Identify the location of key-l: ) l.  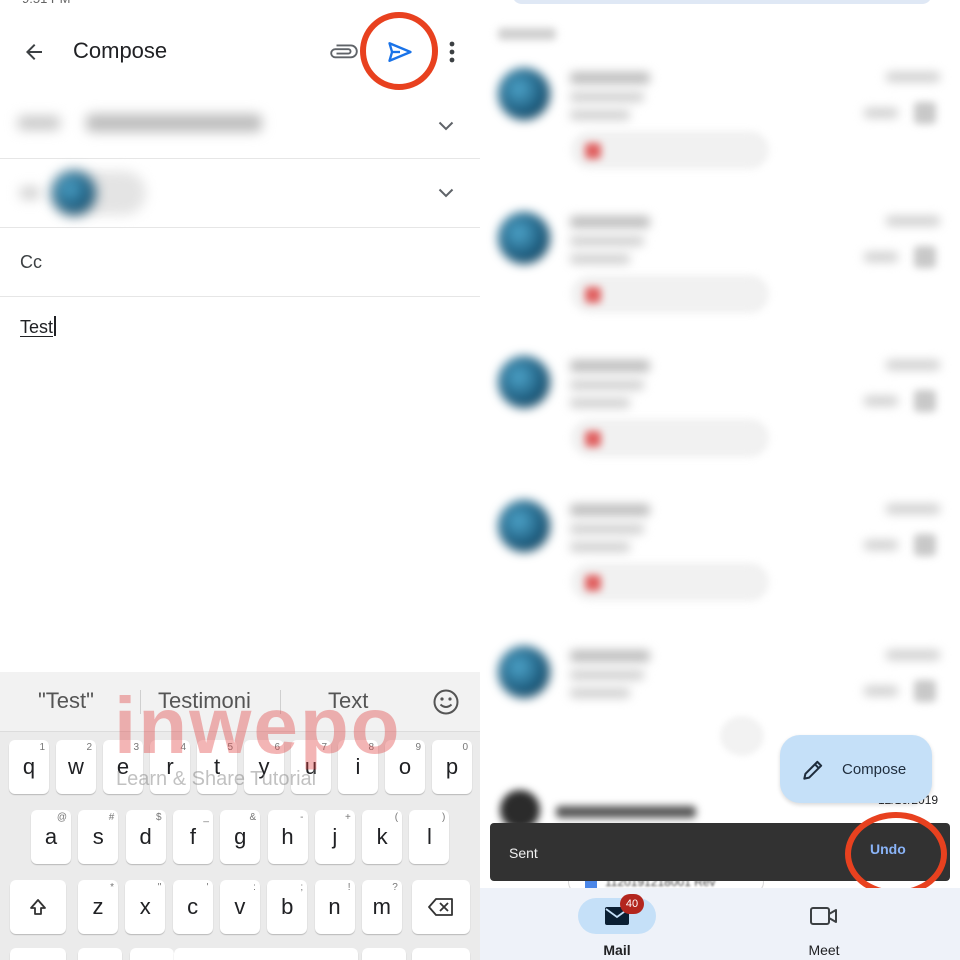
(429, 837).